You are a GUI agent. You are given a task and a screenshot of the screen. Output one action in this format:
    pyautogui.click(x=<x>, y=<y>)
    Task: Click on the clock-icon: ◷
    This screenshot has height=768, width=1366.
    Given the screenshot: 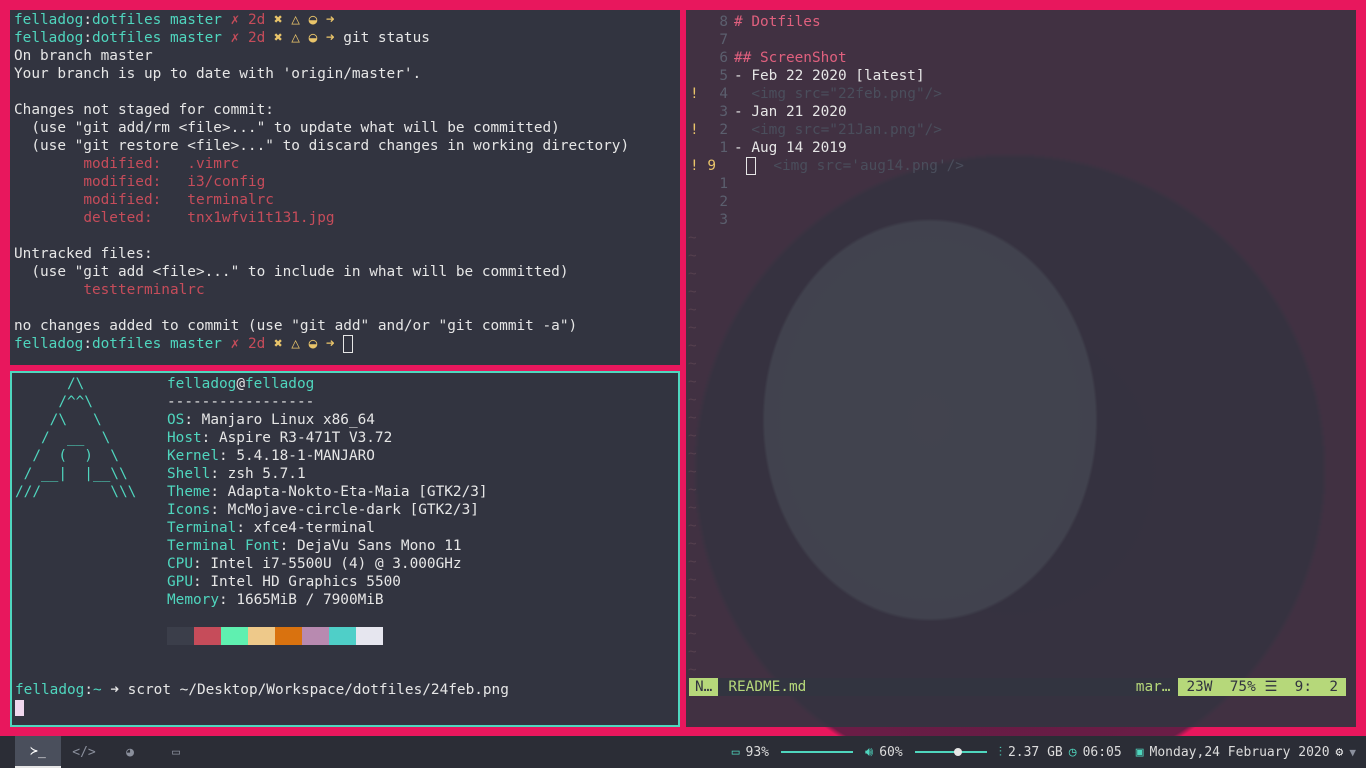 What is the action you would take?
    pyautogui.click(x=1072, y=752)
    